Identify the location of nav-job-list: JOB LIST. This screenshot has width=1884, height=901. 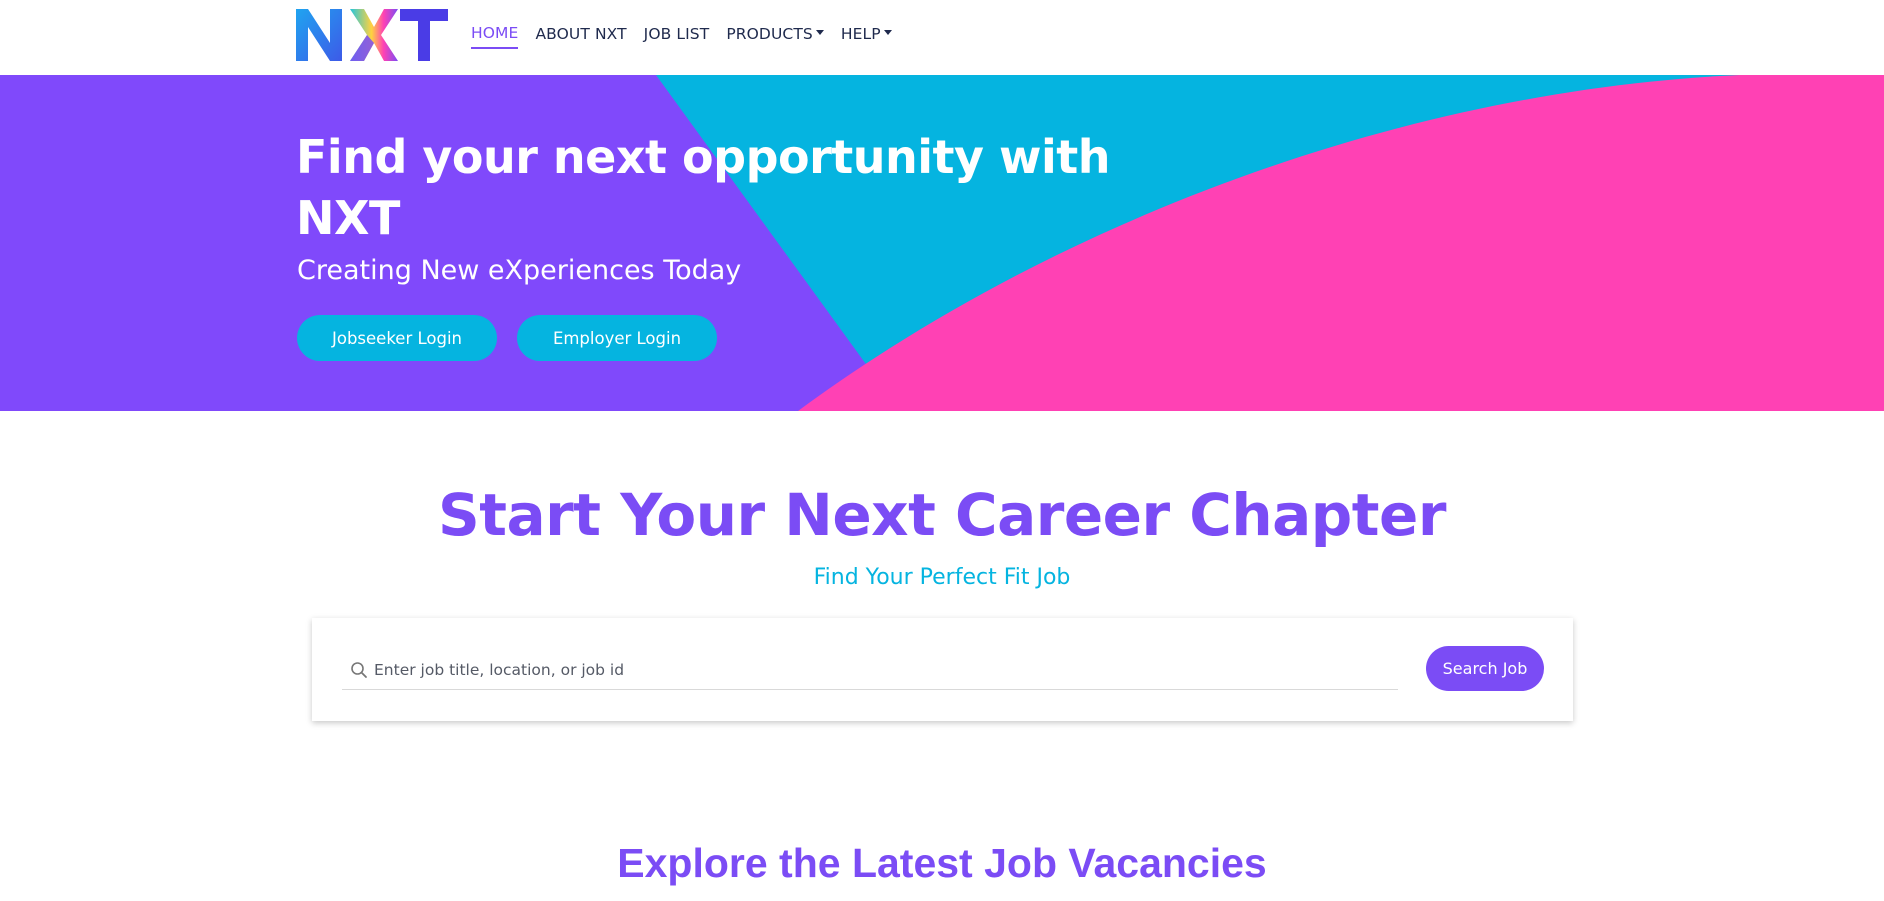
(677, 36).